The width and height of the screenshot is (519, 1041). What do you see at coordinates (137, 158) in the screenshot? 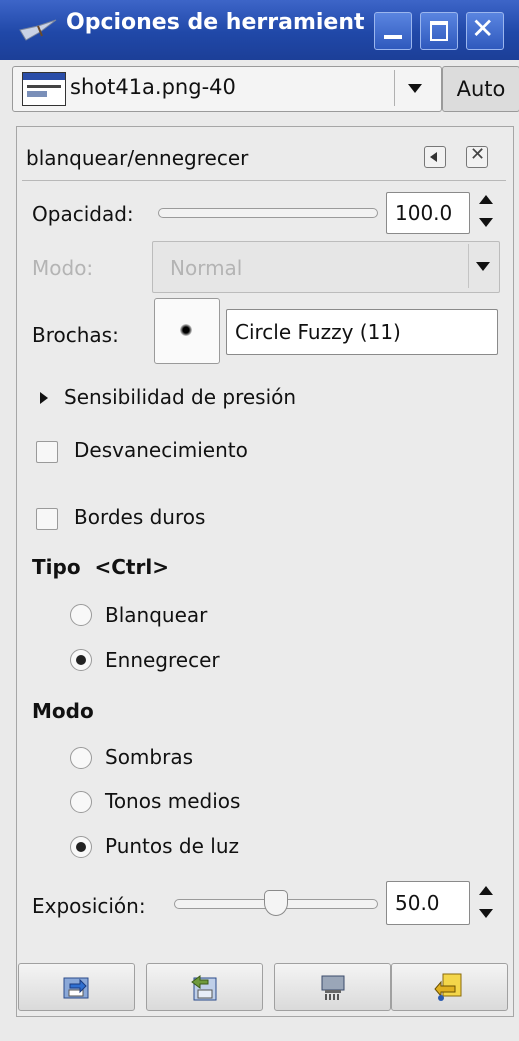
I see `panel-title: blanquear/ennegrecer` at bounding box center [137, 158].